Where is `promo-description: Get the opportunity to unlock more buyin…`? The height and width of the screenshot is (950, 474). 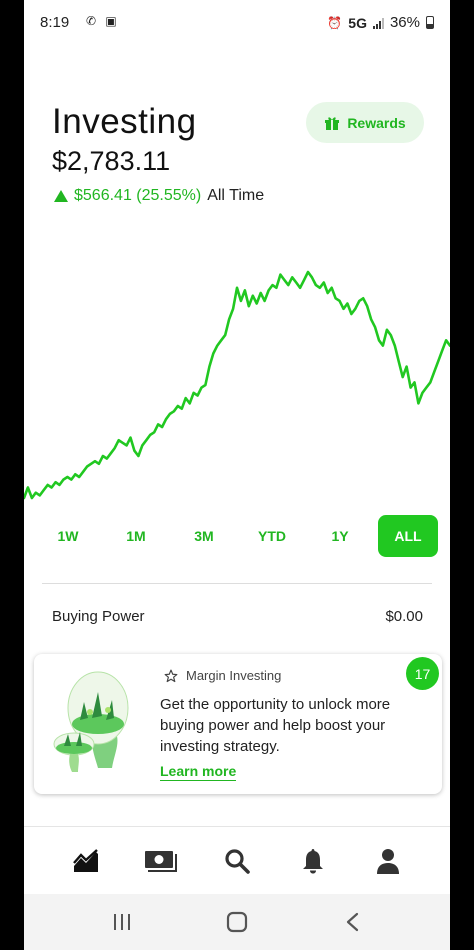
promo-description: Get the opportunity to unlock more buyin… is located at coordinates (275, 725).